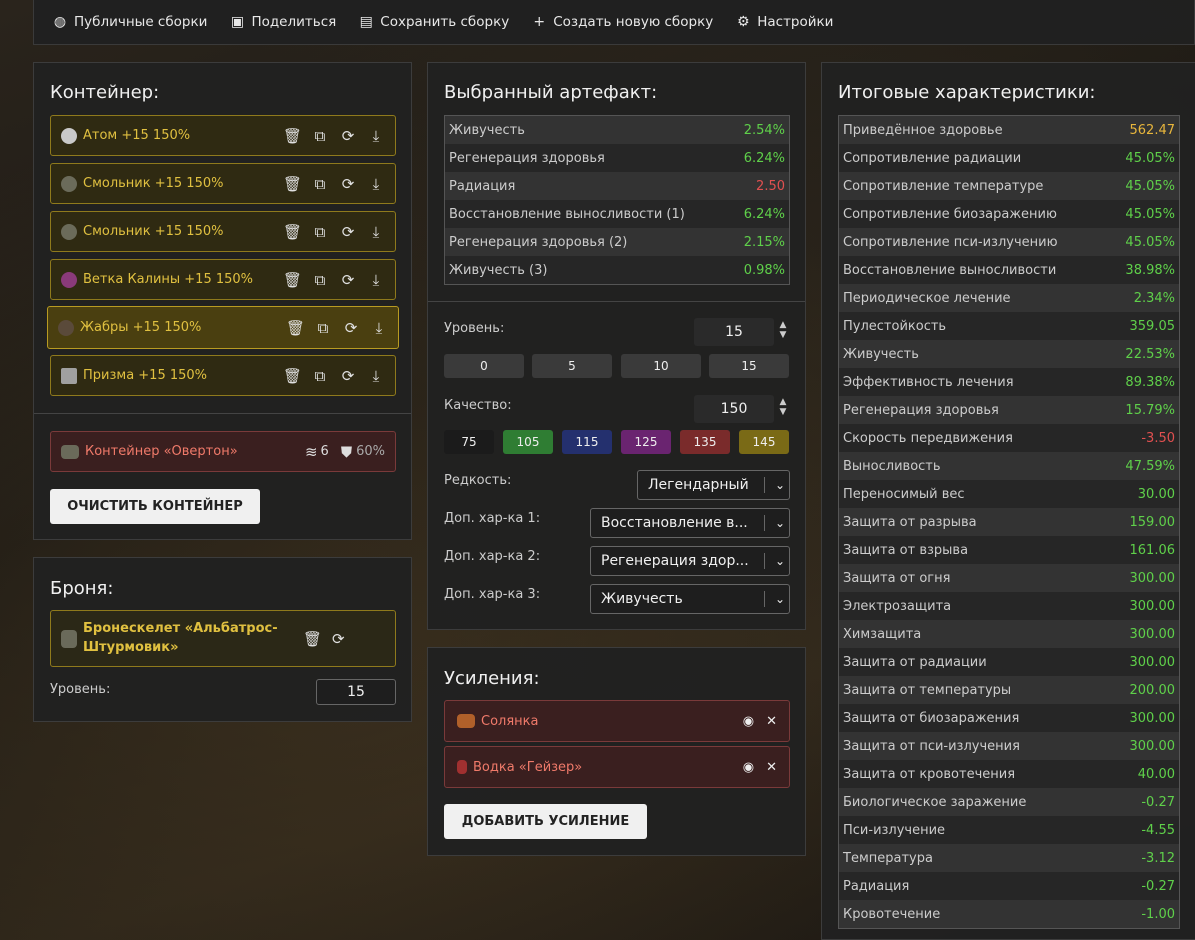 The height and width of the screenshot is (940, 1195). What do you see at coordinates (1009, 550) in the screenshot?
I see `total-stat-row: Защита от взрыва 161.06` at bounding box center [1009, 550].